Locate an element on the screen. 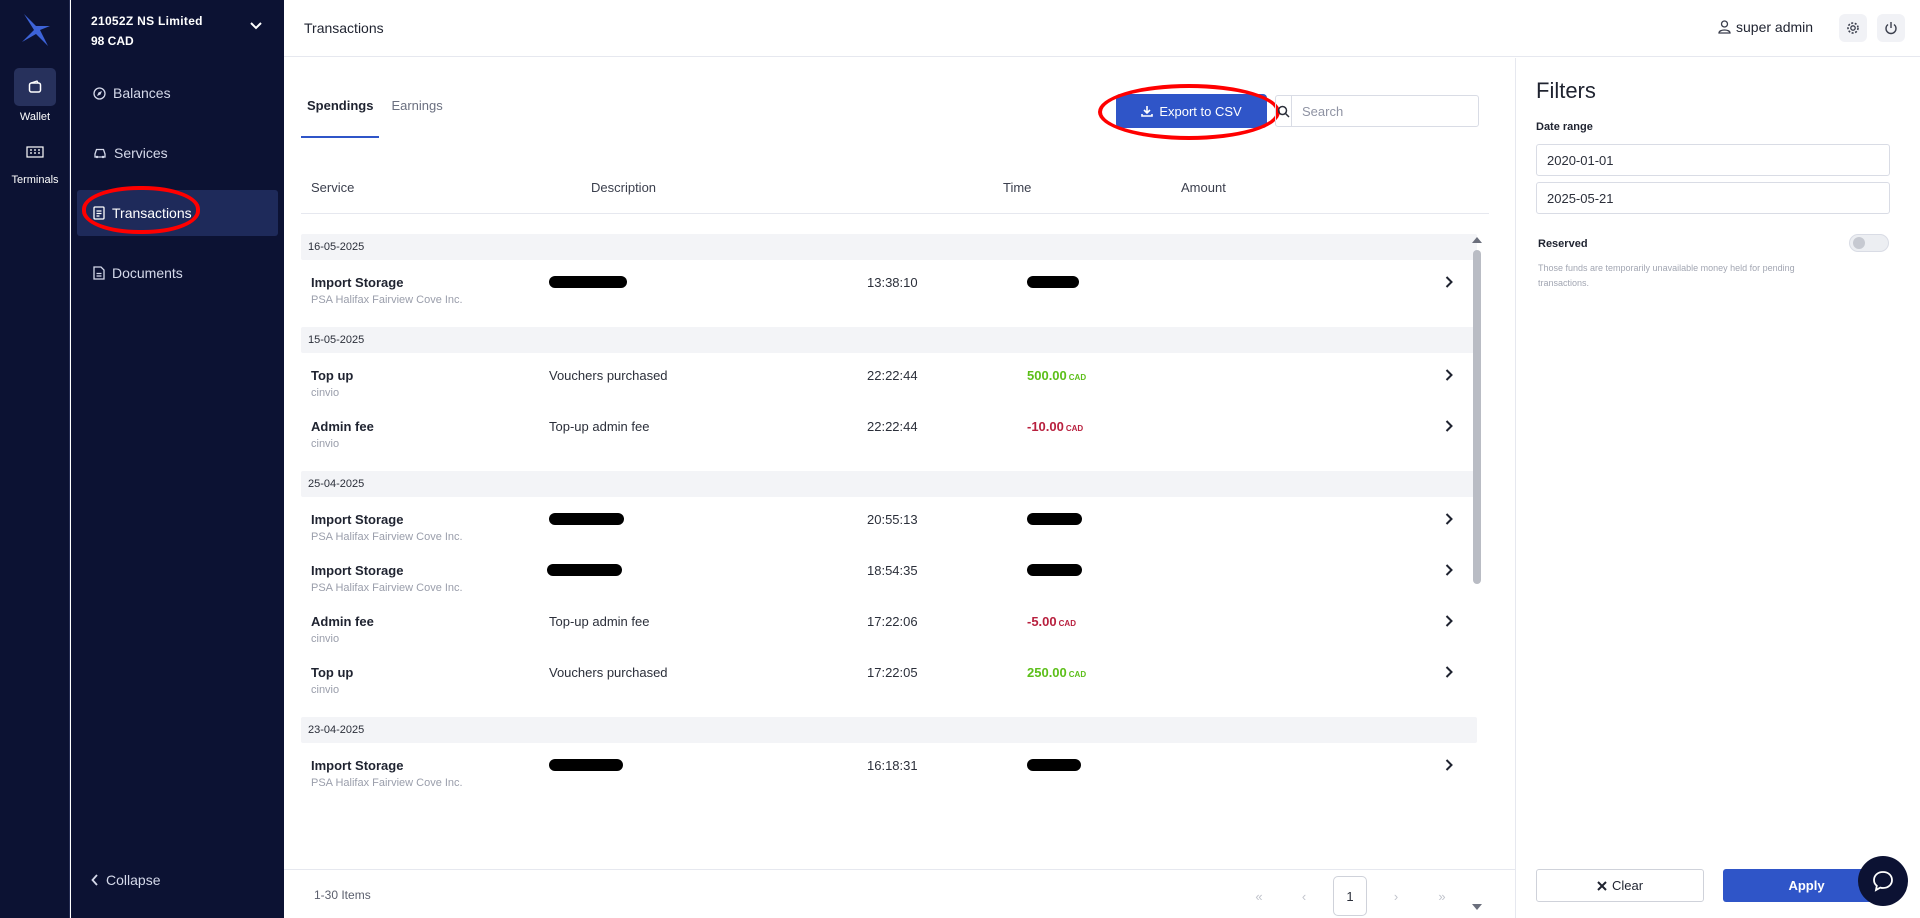  collapse-button: Collapse is located at coordinates (125, 880).